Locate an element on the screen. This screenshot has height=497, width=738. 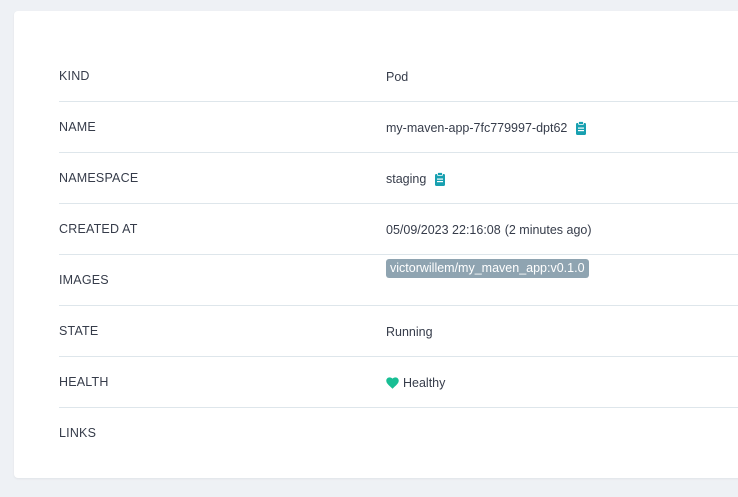
name-value-container: my-maven-app-7fc779997-dpt62 is located at coordinates (486, 127).